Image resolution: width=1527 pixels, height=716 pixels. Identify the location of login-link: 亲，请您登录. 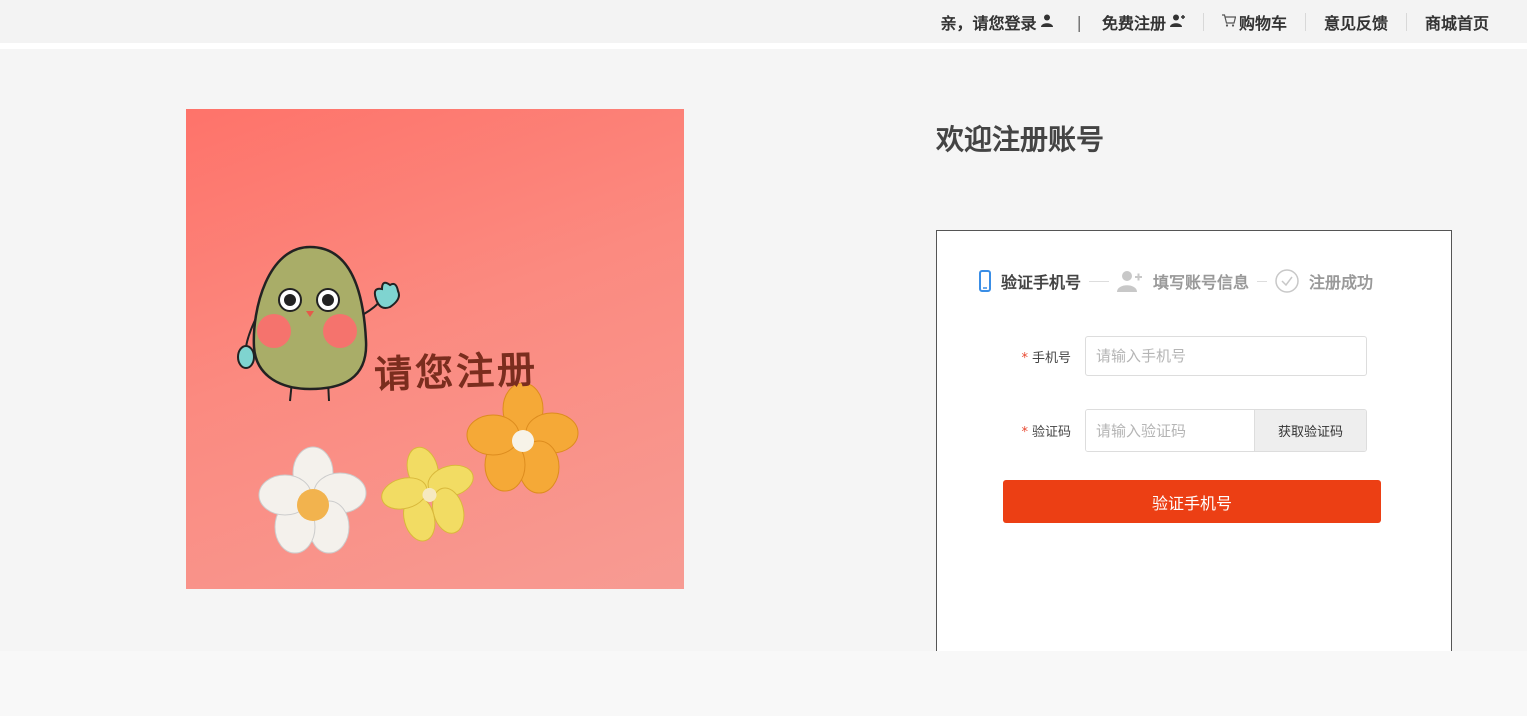
(997, 22).